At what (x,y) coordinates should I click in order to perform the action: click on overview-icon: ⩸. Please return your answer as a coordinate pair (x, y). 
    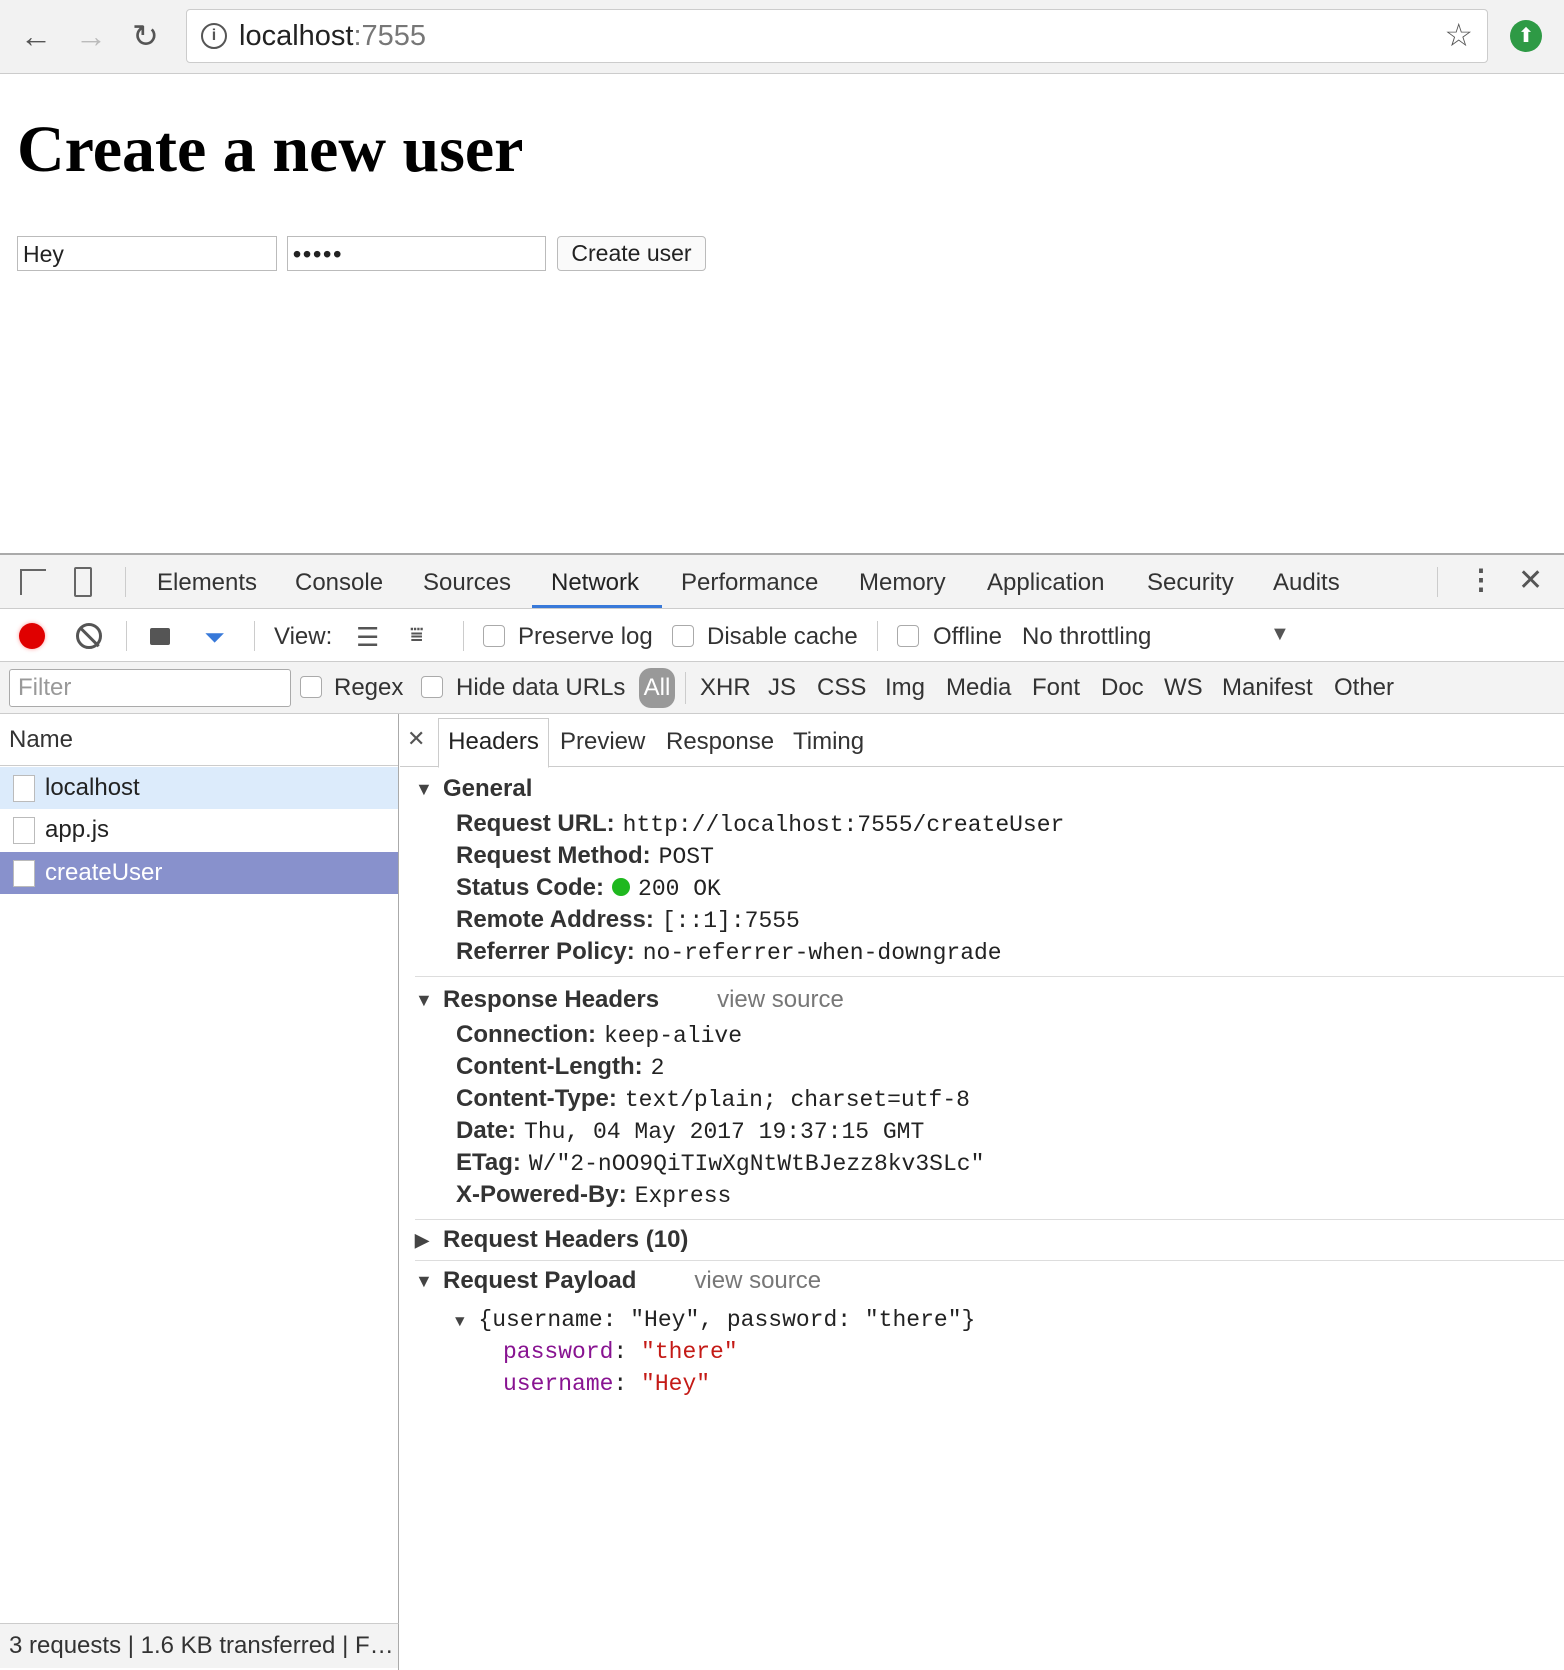
    Looking at the image, I should click on (416, 635).